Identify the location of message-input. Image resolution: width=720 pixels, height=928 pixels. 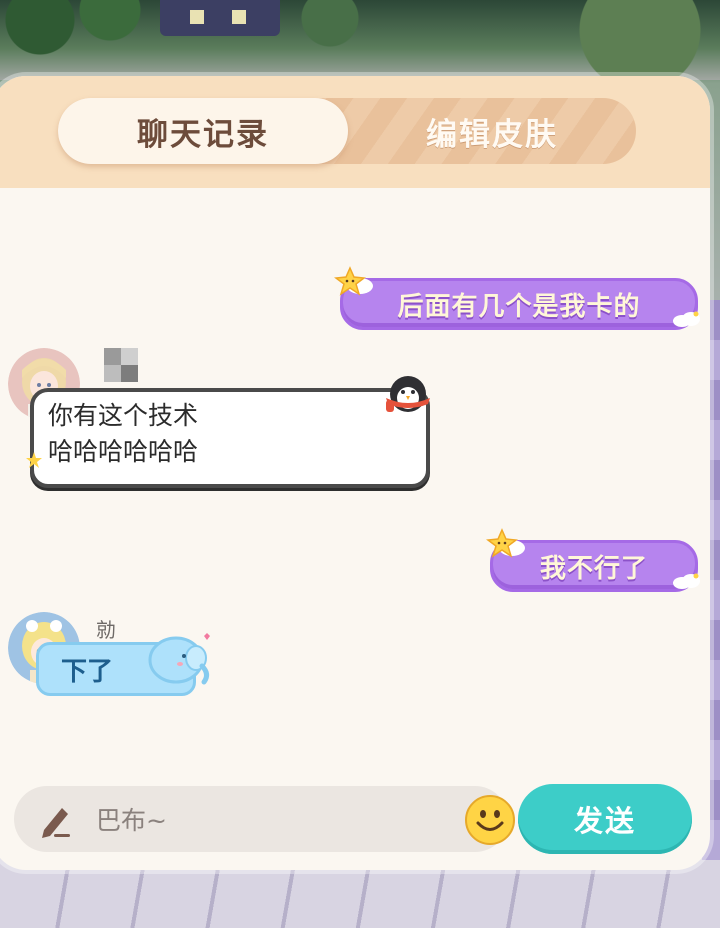
(266, 820).